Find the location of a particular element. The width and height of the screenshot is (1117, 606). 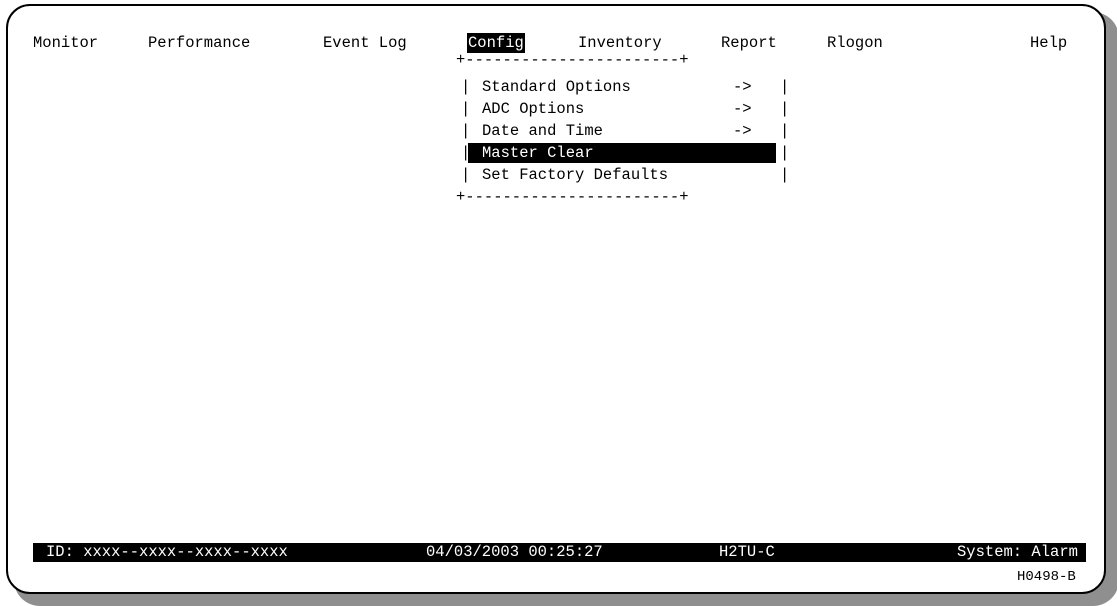

status-datetime: 04/03/2003 00:25:27 is located at coordinates (514, 552).